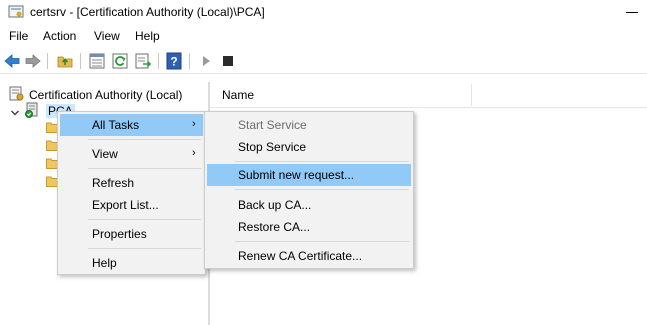  Describe the element at coordinates (228, 61) in the screenshot. I see `stop-service-icon` at that location.